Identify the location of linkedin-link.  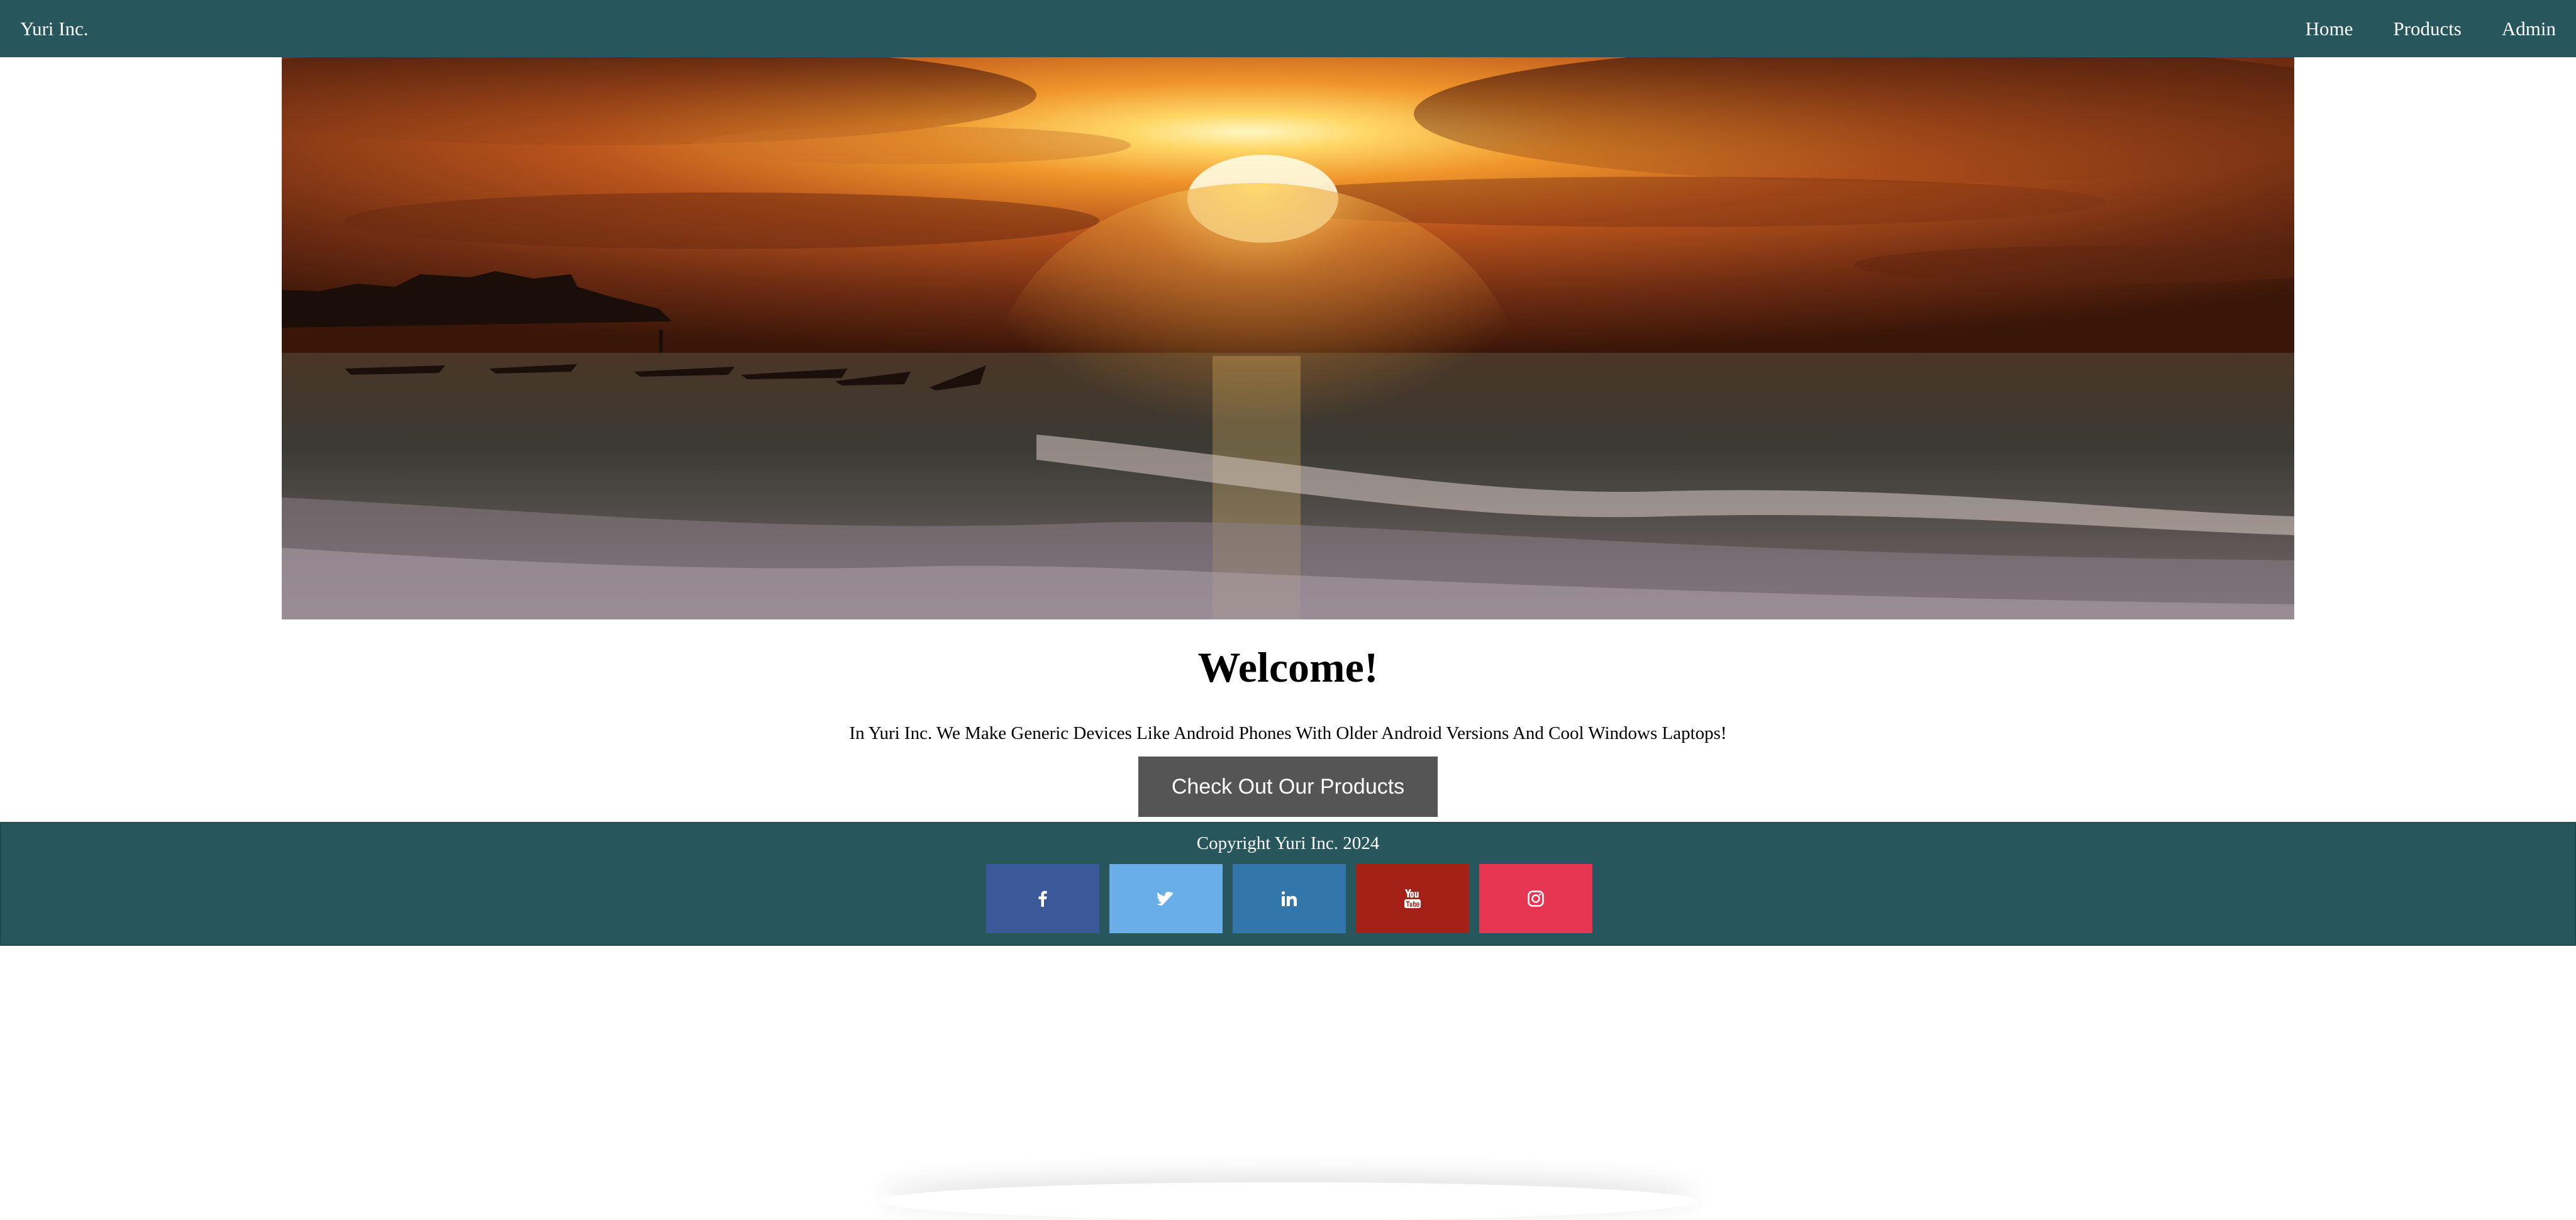
(1289, 898).